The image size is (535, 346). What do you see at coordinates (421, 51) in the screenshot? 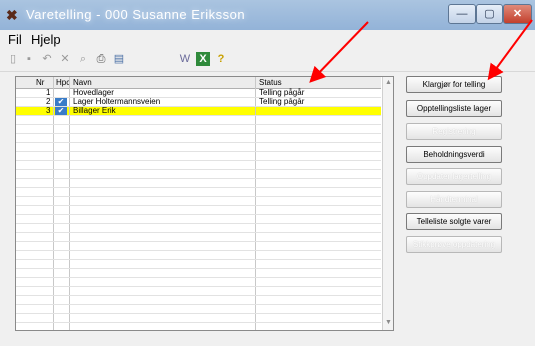
I see `annotation-arrows` at bounding box center [421, 51].